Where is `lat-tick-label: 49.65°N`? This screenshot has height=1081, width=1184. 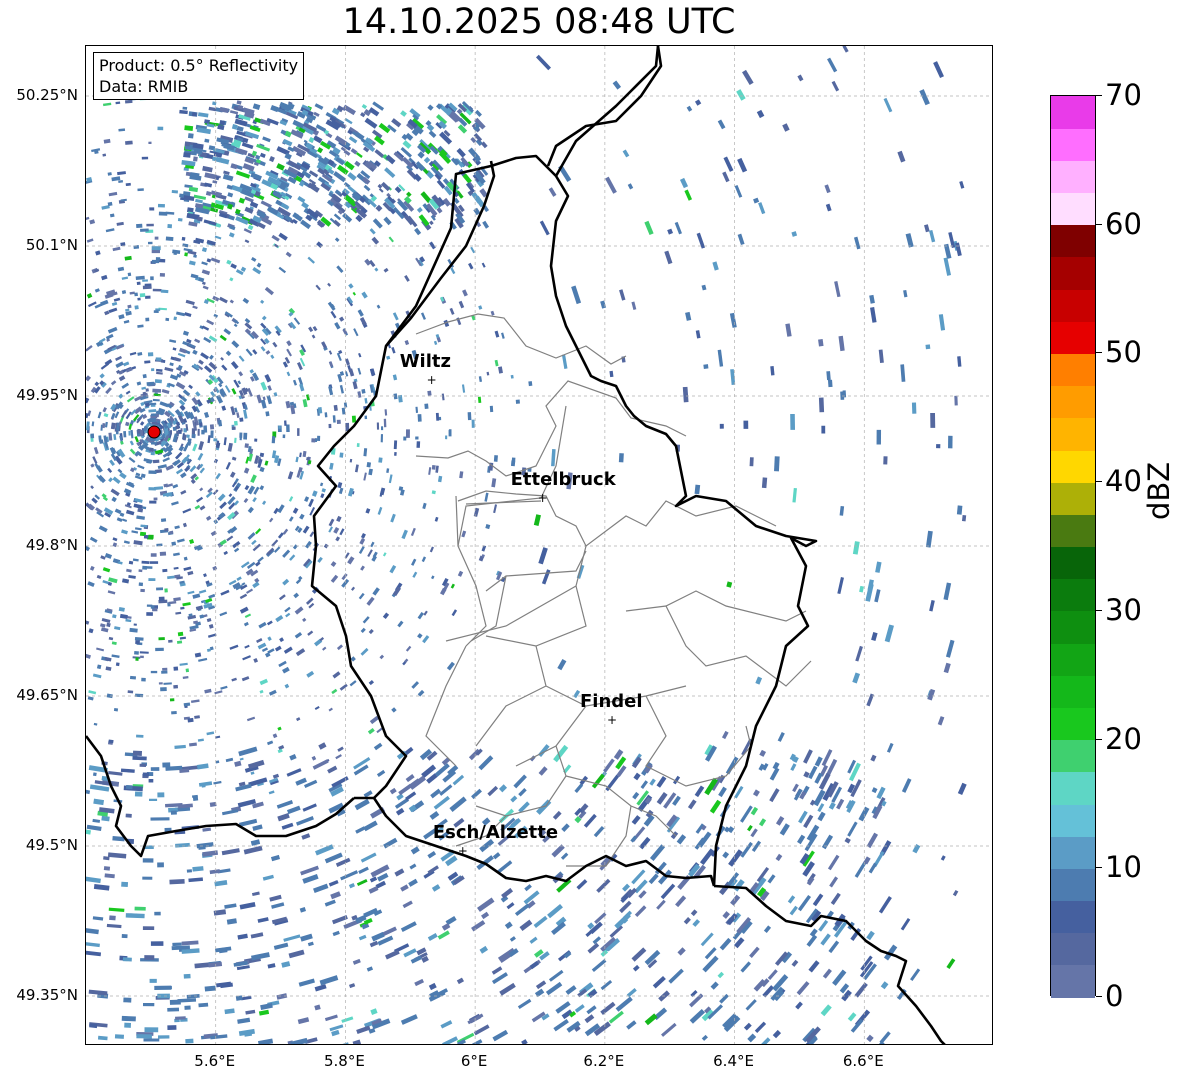 lat-tick-label: 49.65°N is located at coordinates (47, 695).